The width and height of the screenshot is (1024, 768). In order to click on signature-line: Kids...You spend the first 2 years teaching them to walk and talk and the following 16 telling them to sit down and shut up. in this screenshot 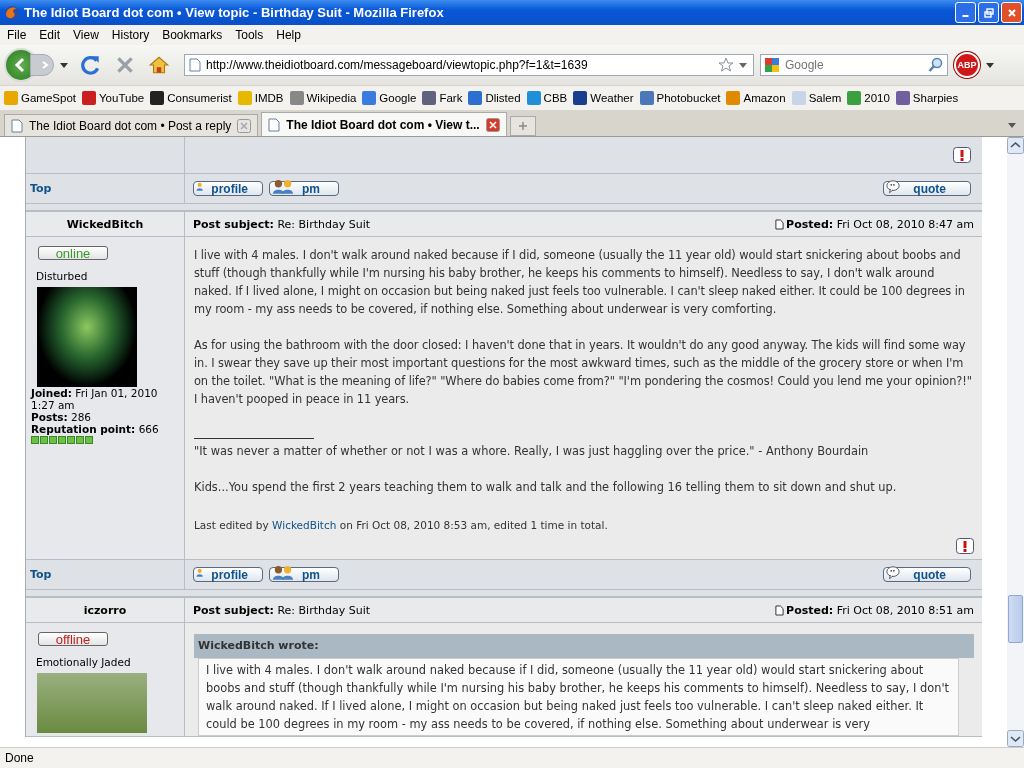, I will do `click(546, 487)`.